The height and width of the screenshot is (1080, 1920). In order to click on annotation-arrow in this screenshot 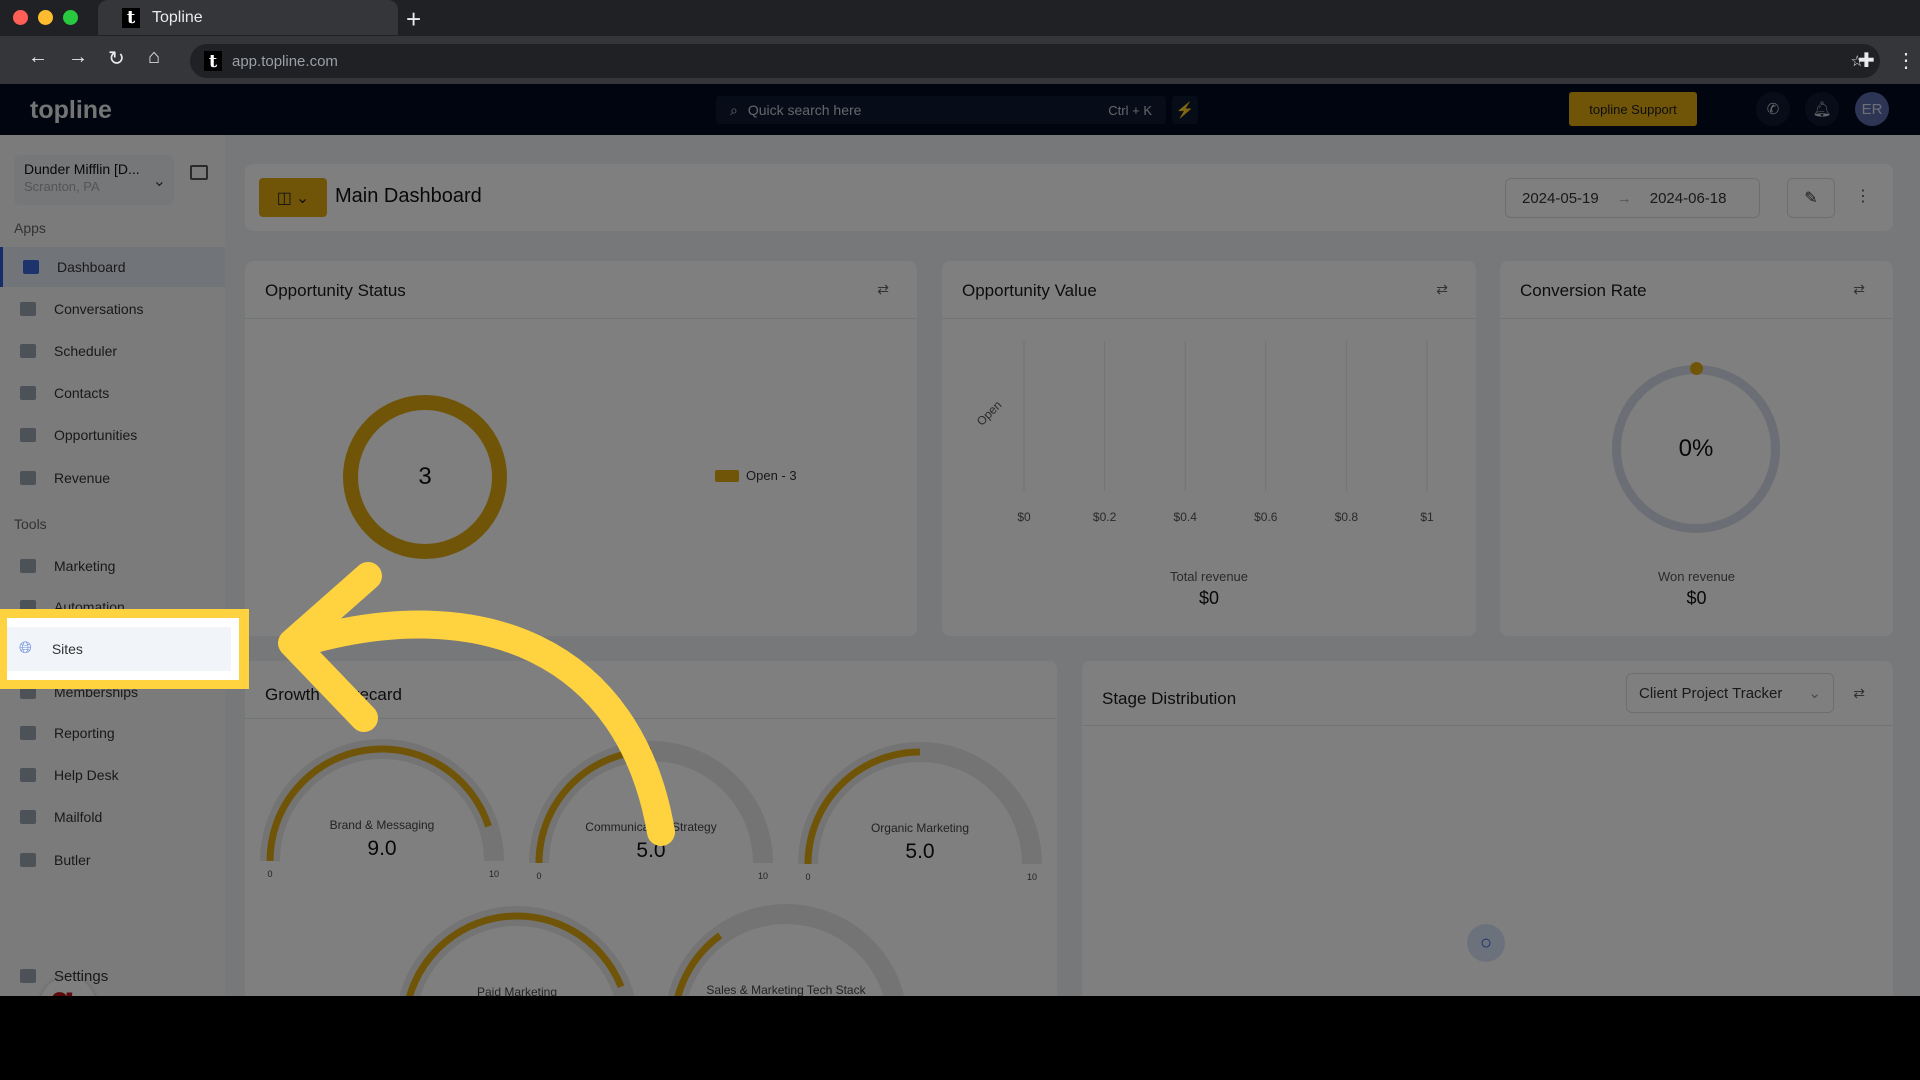, I will do `click(476, 704)`.